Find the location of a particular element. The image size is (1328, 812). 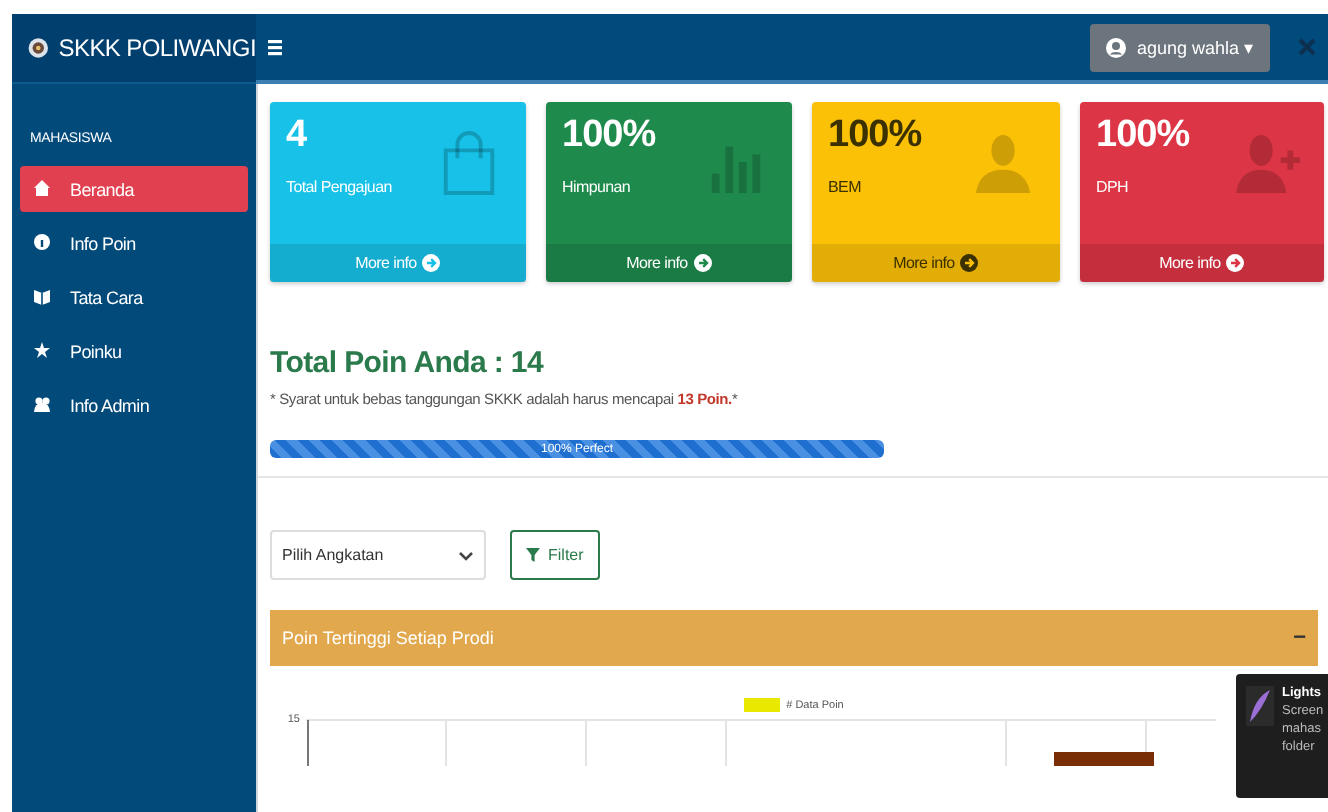

sidebar-item: Info Poin is located at coordinates (134, 243).